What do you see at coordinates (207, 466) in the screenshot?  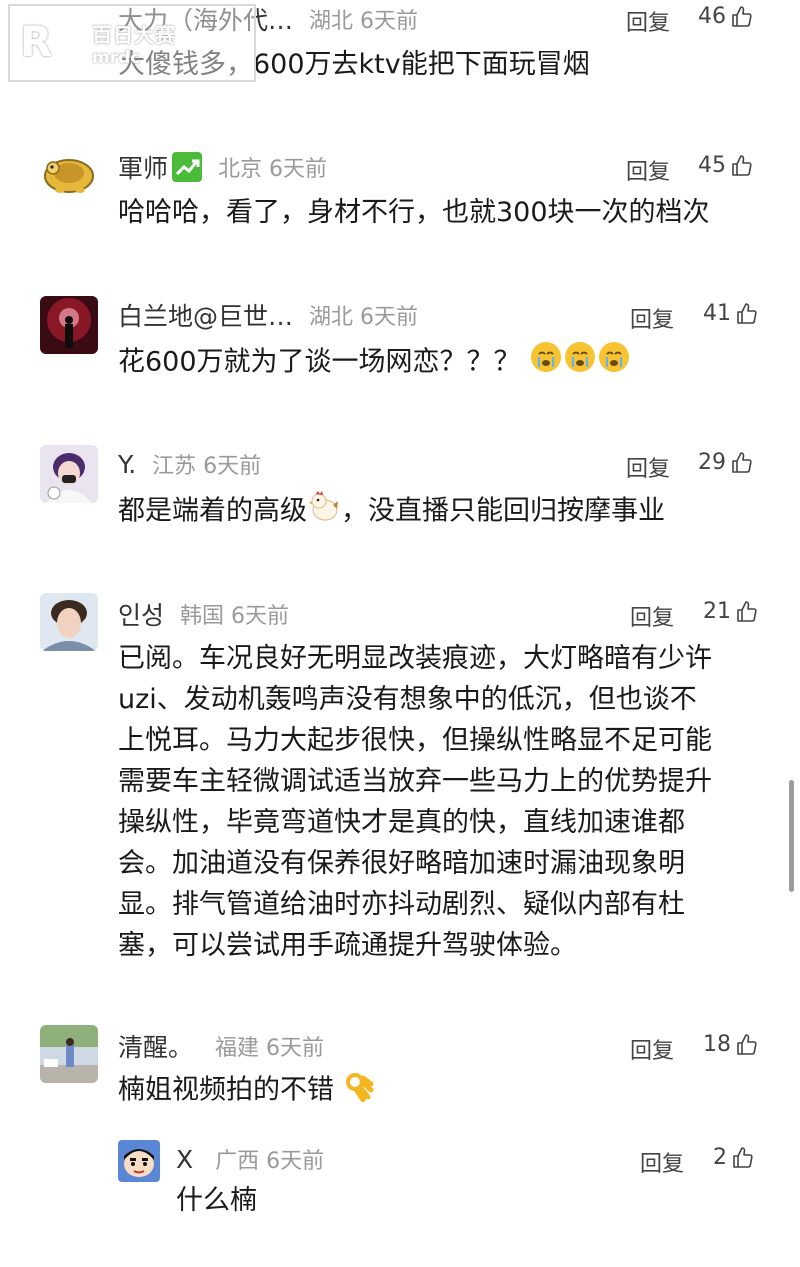 I see `region-time: 江苏 6天前` at bounding box center [207, 466].